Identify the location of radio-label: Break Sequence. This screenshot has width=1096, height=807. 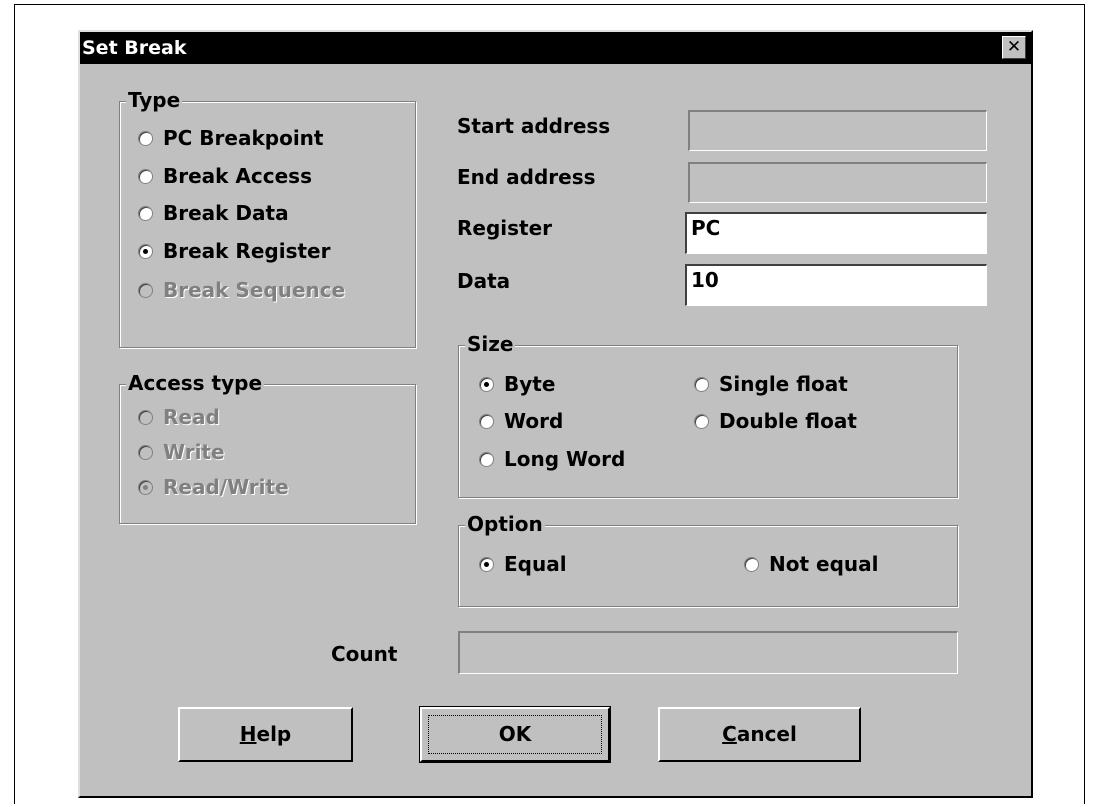
(254, 290).